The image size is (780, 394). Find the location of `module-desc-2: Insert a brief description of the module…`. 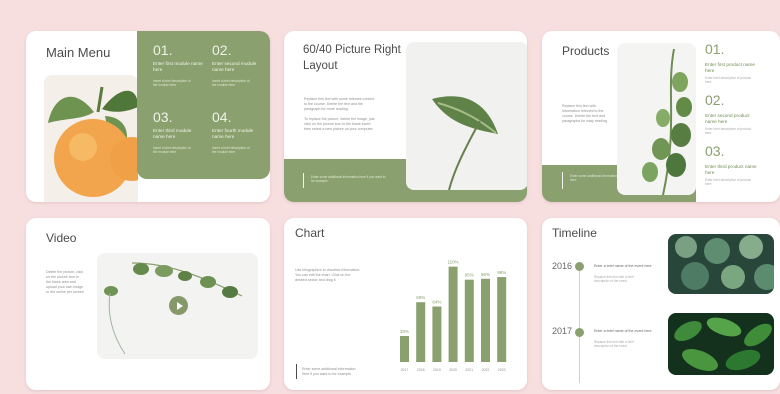

module-desc-2: Insert a brief description of the module… is located at coordinates (231, 83).